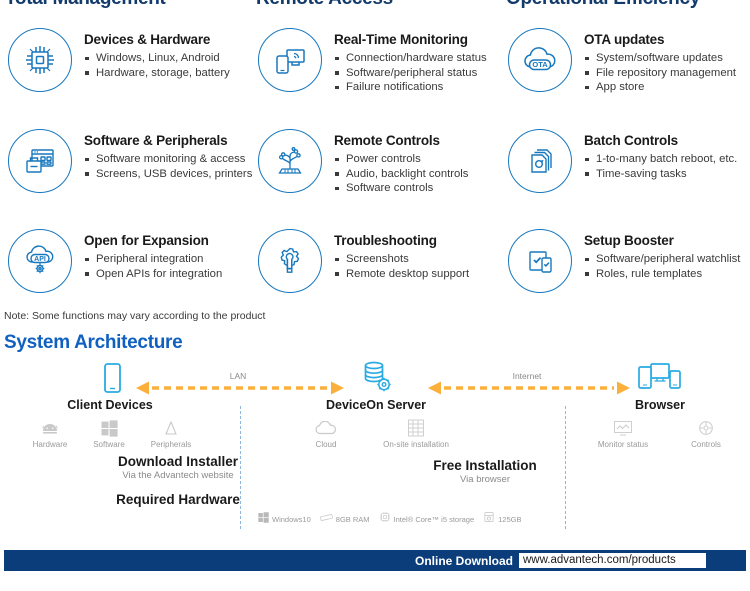  Describe the element at coordinates (290, 161) in the screenshot. I see `remote-controls-circuit-icon` at that location.